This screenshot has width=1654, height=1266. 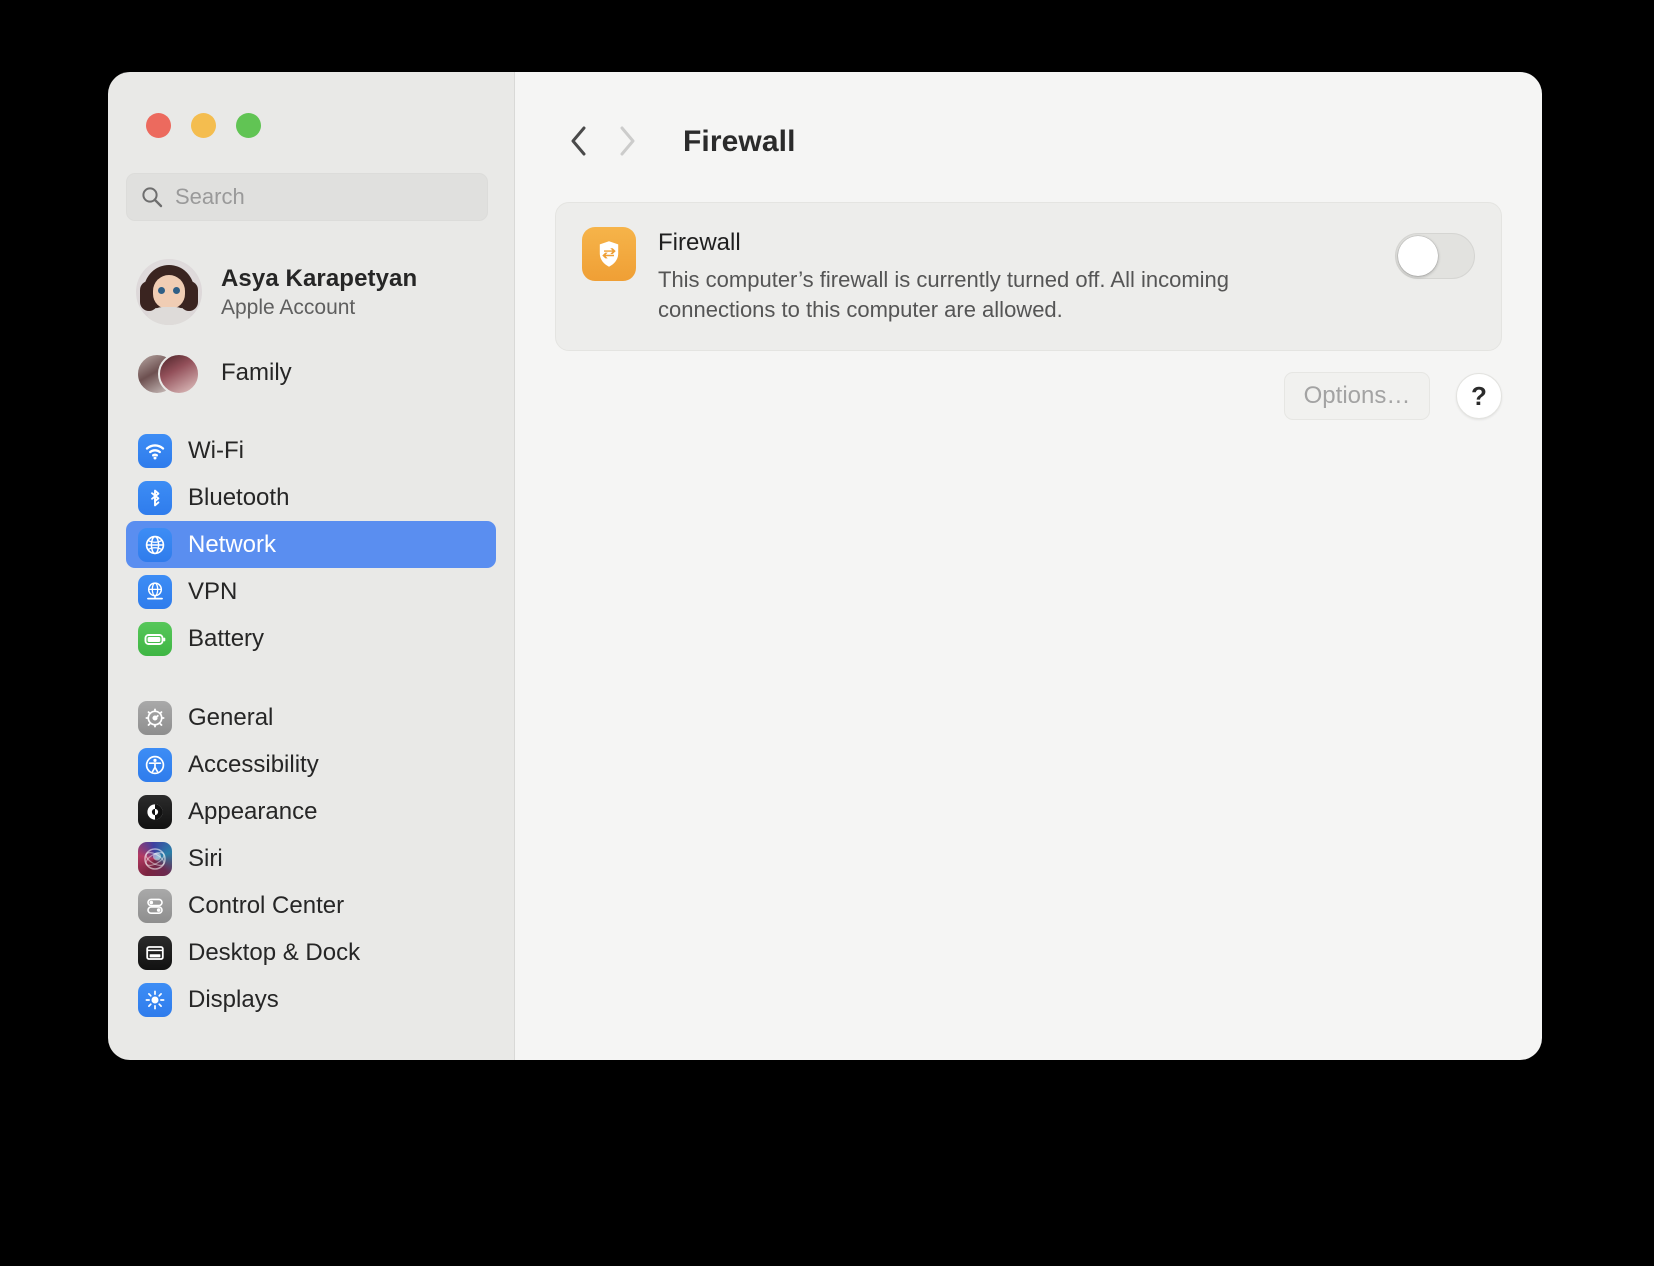 I want to click on account-subtitle: Apple Account, so click(x=288, y=307).